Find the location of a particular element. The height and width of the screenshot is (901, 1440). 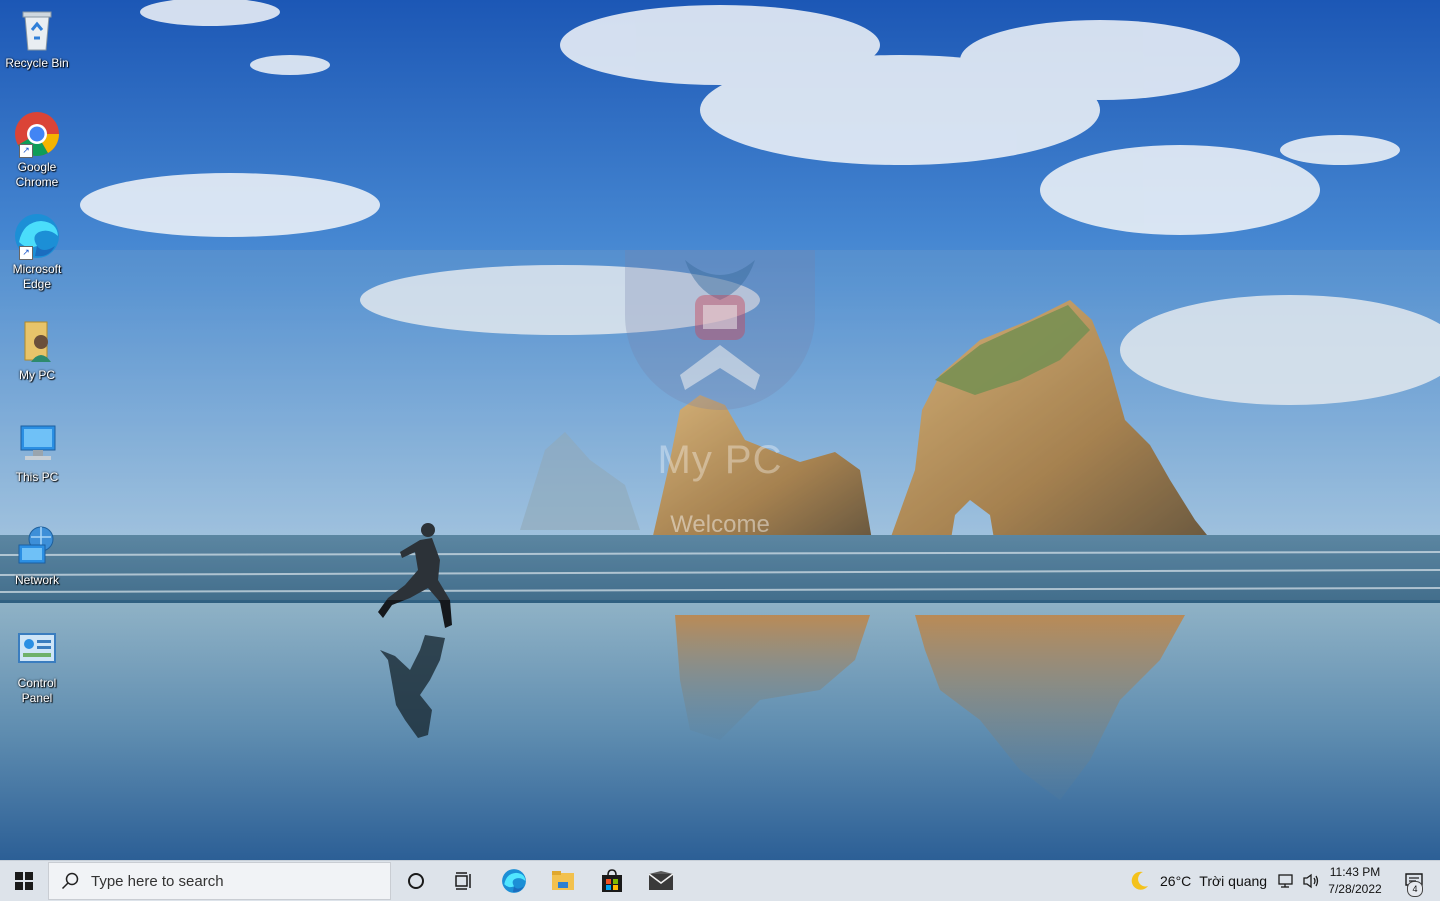

cortana-button is located at coordinates (416, 881).